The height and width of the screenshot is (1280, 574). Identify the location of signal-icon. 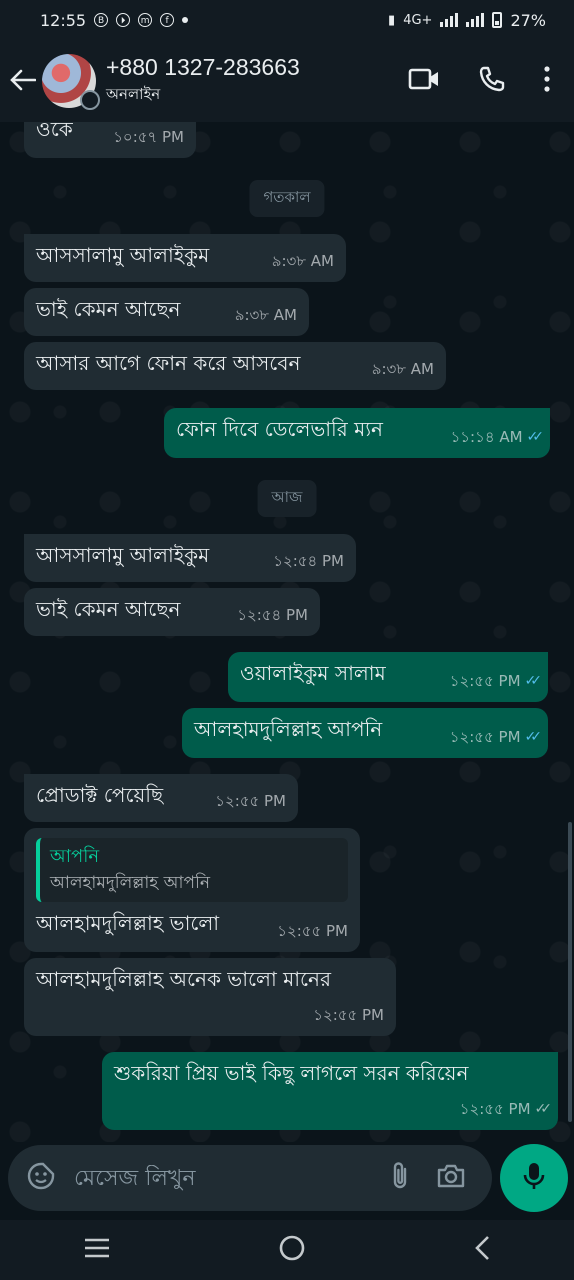
(449, 20).